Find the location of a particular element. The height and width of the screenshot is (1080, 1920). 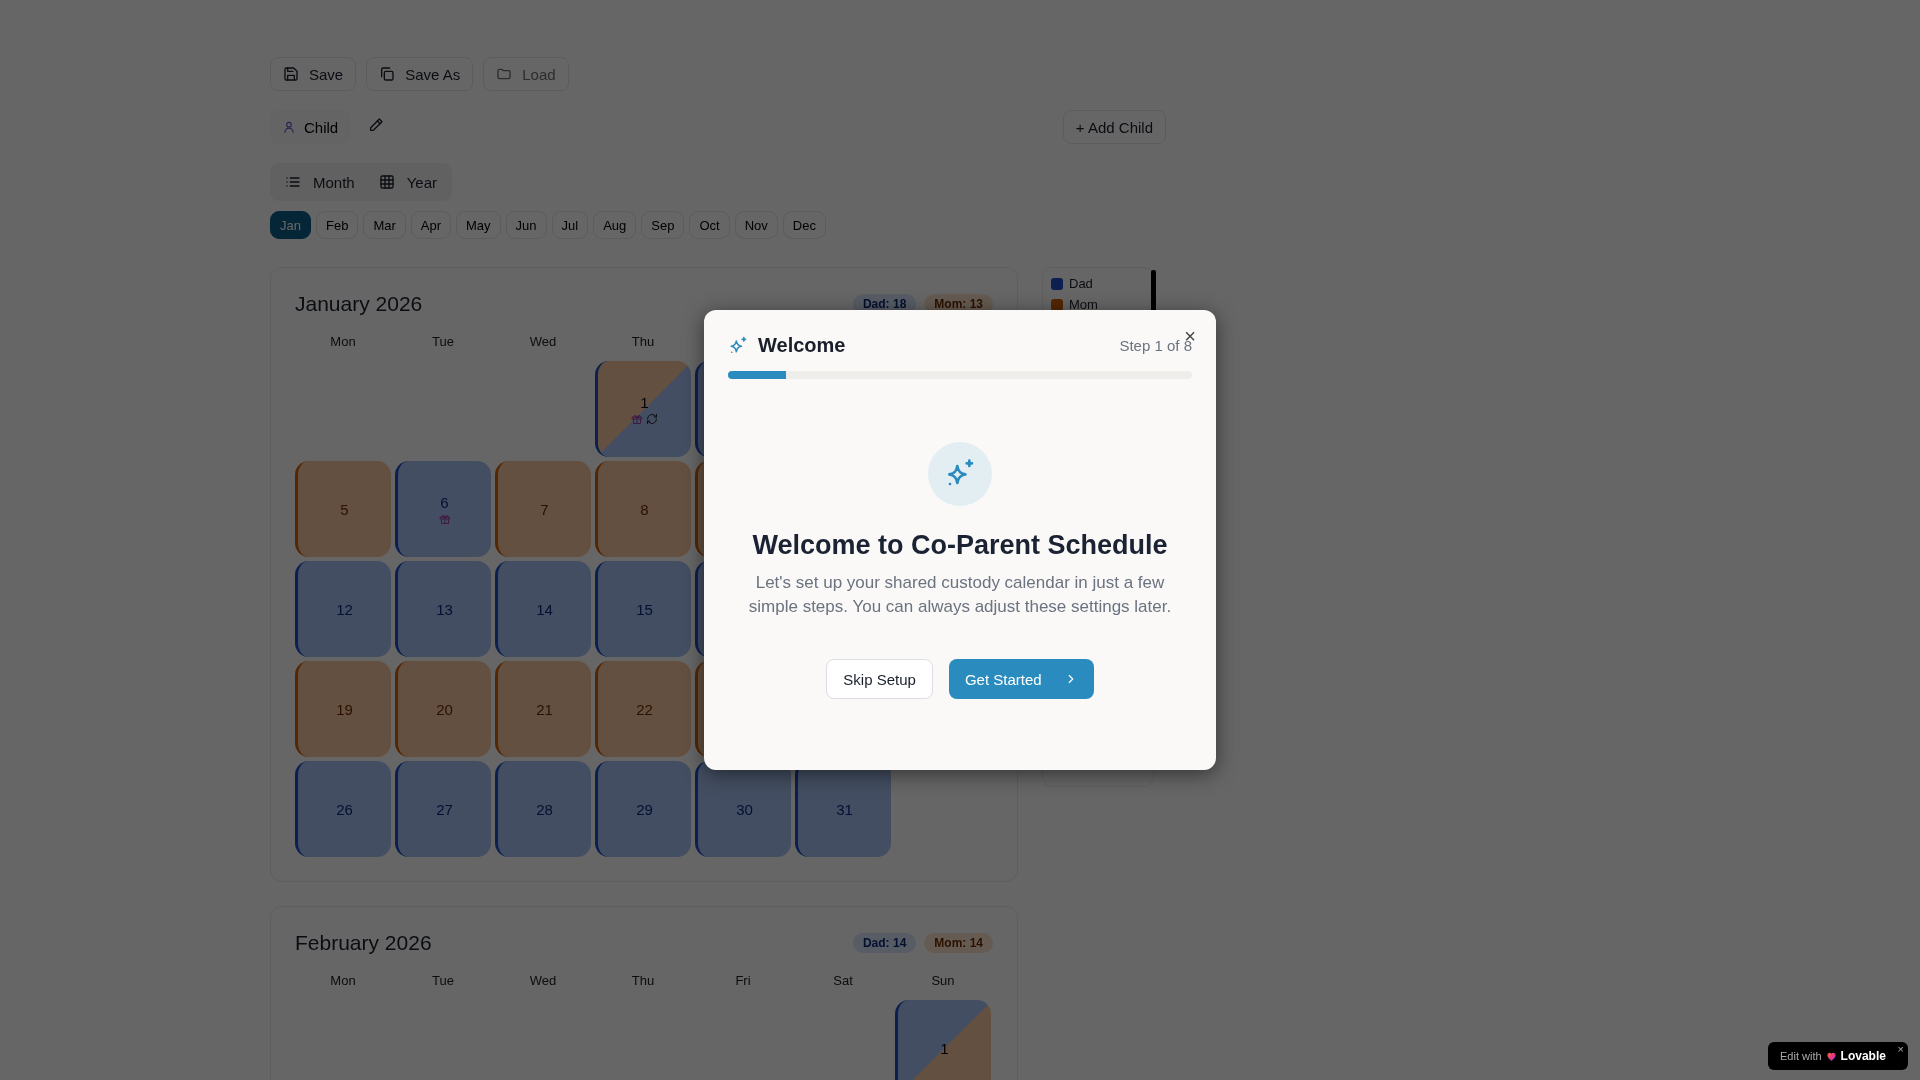

toolbar-button: Save is located at coordinates (313, 74).